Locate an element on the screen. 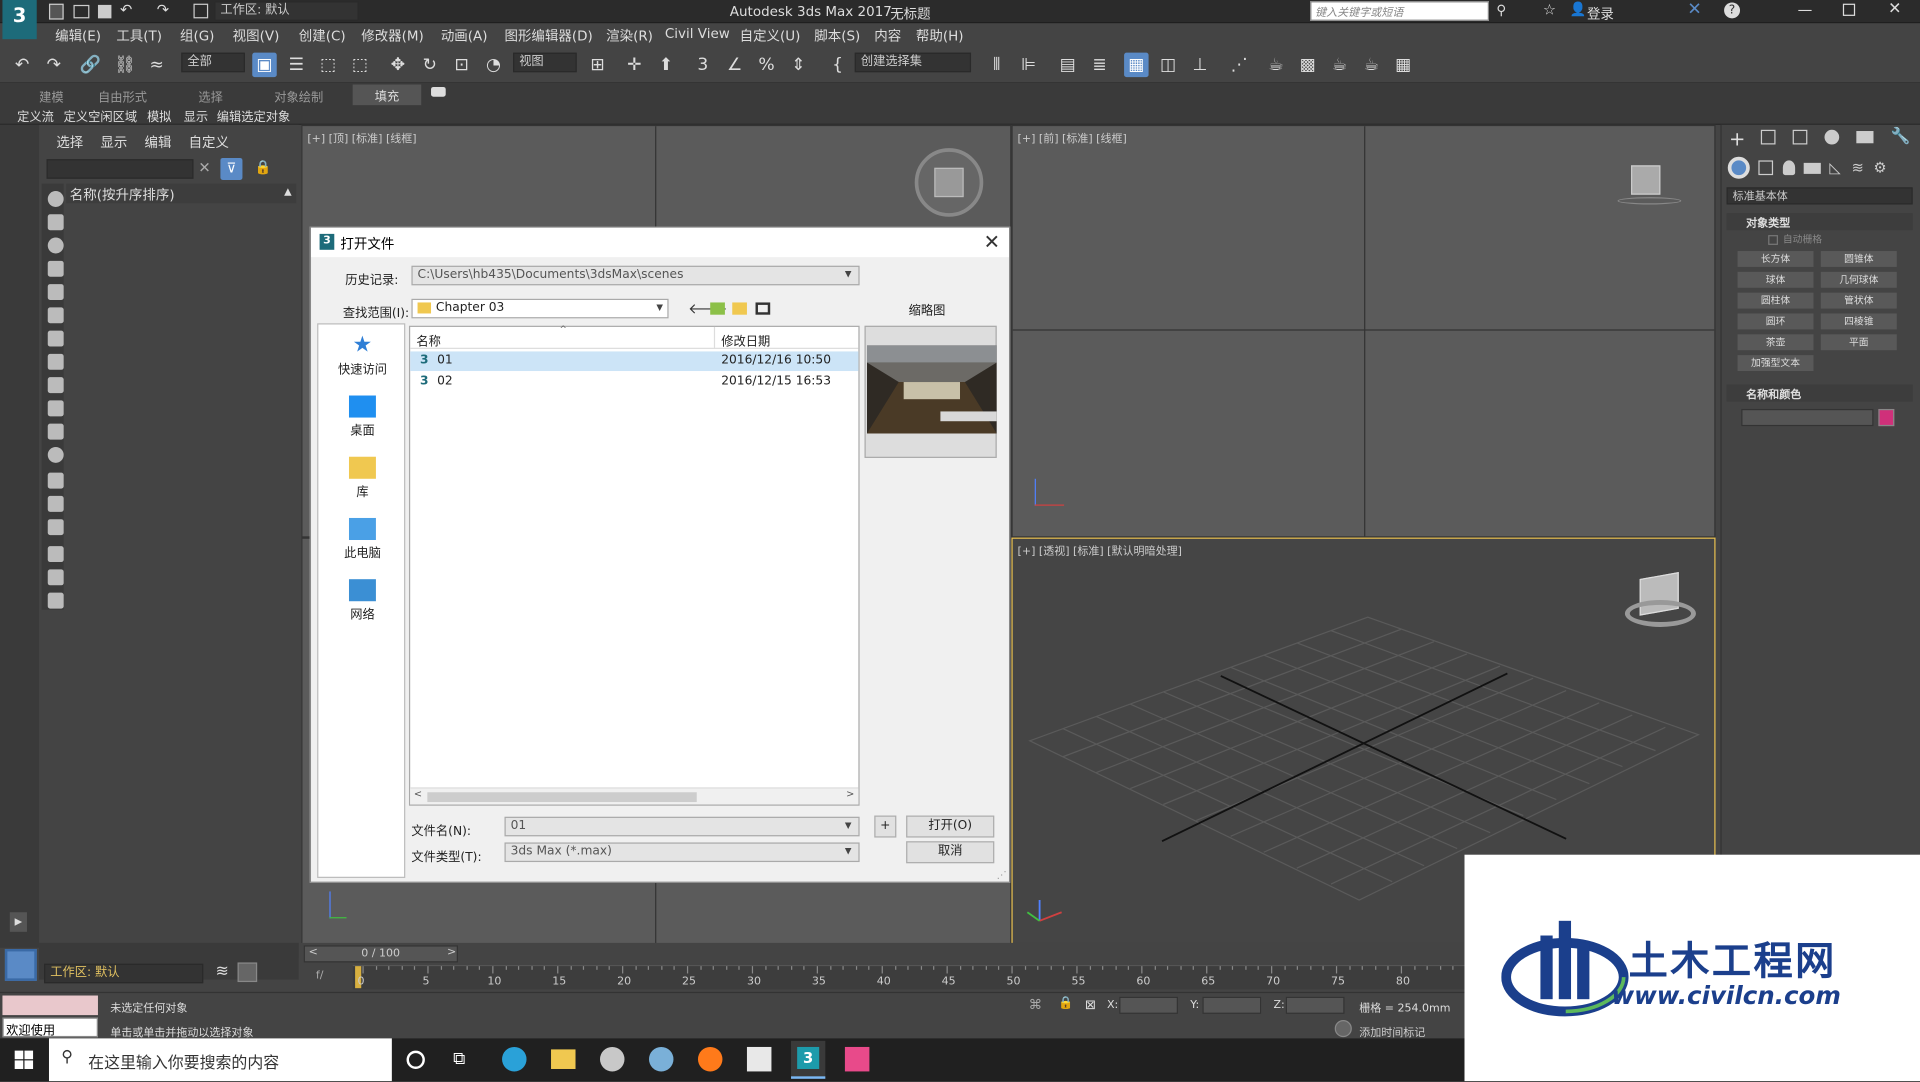 The width and height of the screenshot is (1920, 1082). select-by-name-icon: ☰ is located at coordinates (296, 65).